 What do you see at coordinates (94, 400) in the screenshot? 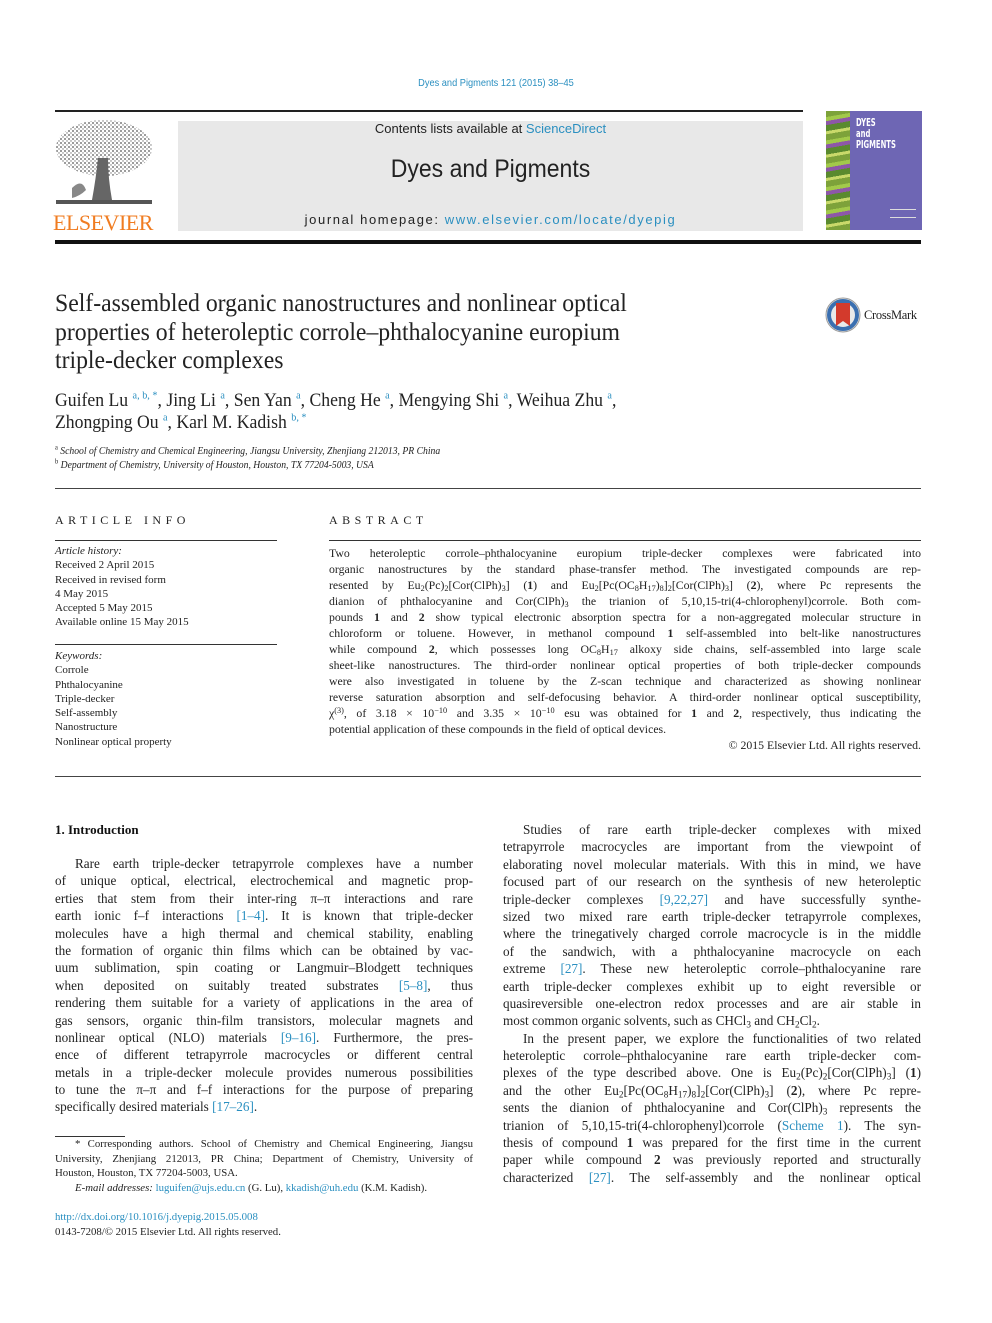
I see `author-name: Guifen Lu` at bounding box center [94, 400].